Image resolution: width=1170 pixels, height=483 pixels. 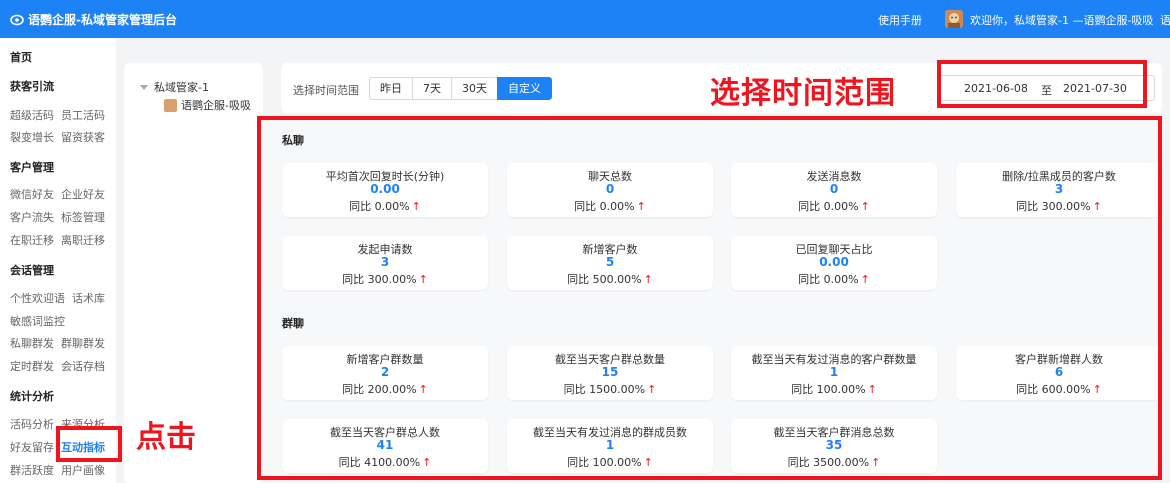 What do you see at coordinates (170, 105) in the screenshot?
I see `child-avatar-icon` at bounding box center [170, 105].